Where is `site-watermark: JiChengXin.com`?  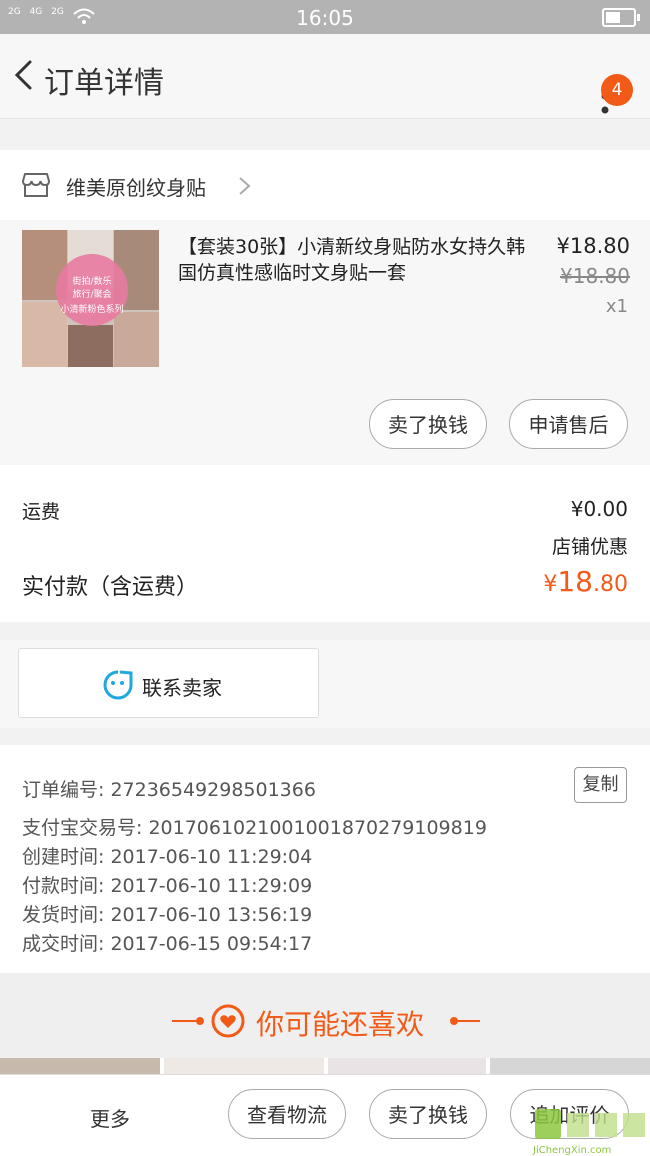 site-watermark: JiChengXin.com is located at coordinates (591, 1131).